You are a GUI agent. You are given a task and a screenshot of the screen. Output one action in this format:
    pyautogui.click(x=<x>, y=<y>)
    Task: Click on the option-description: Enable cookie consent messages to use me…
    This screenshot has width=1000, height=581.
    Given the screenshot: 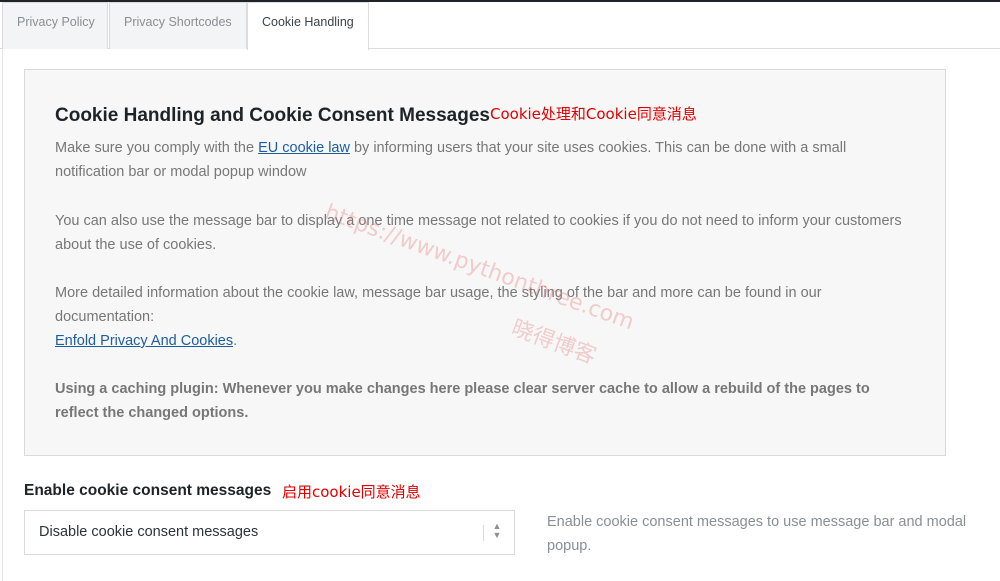 What is the action you would take?
    pyautogui.click(x=757, y=534)
    